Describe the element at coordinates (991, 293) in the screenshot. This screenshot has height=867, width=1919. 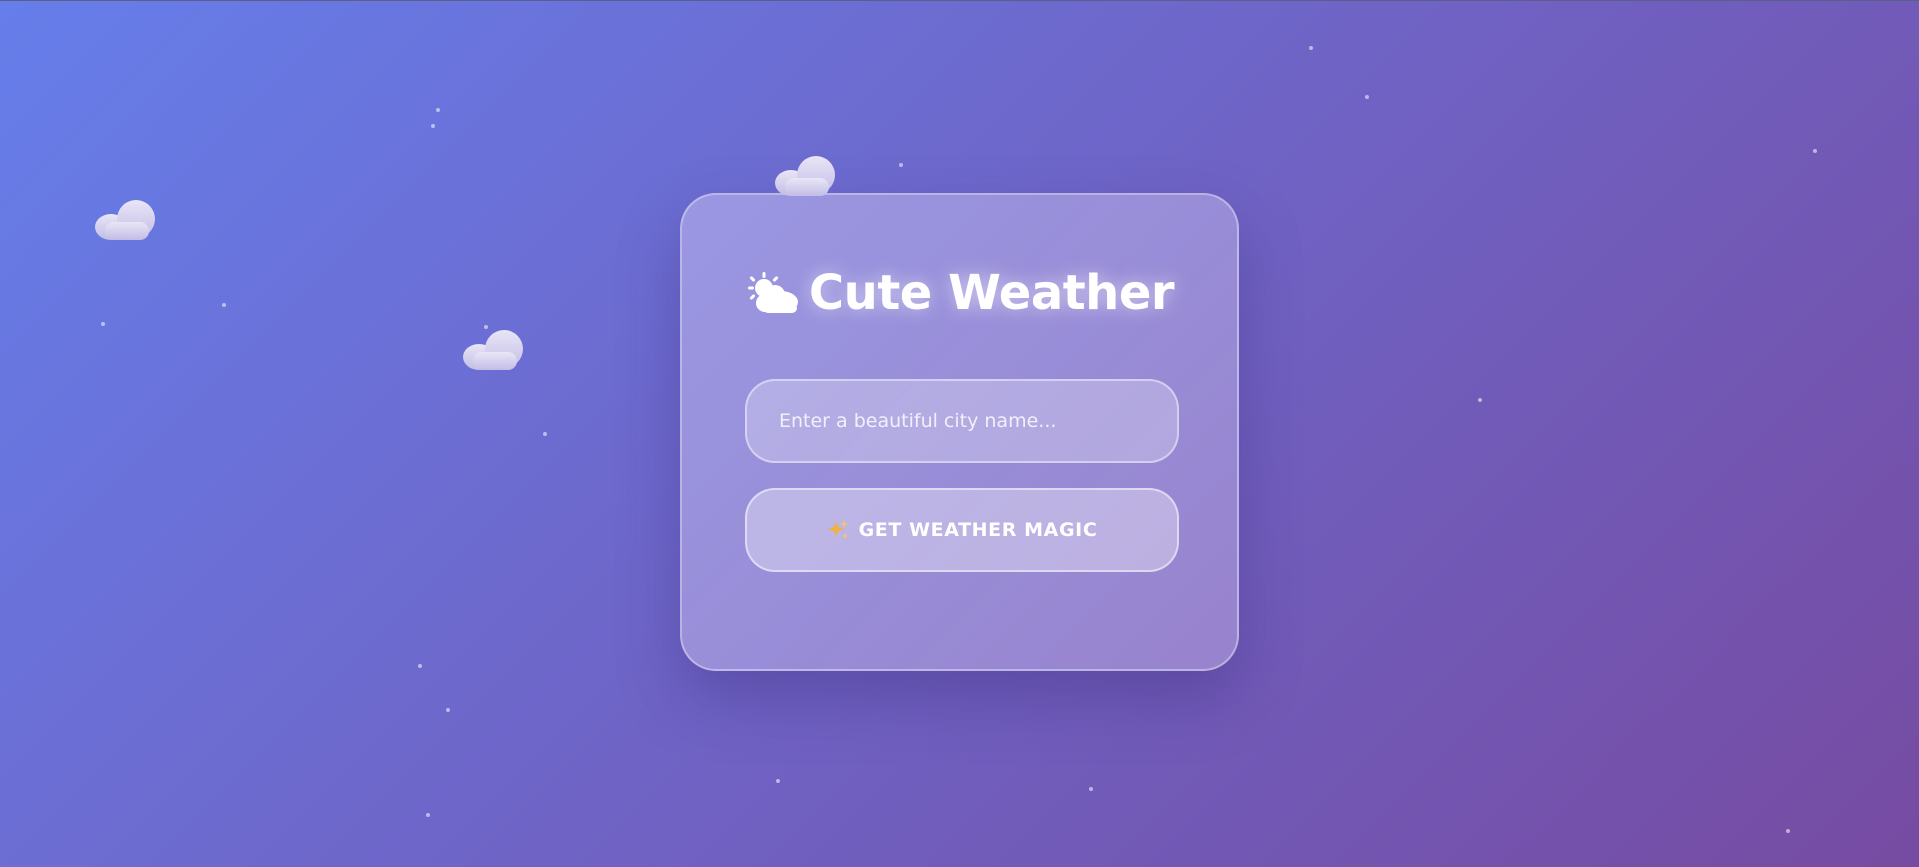
I see `app-title: Cute Weather` at that location.